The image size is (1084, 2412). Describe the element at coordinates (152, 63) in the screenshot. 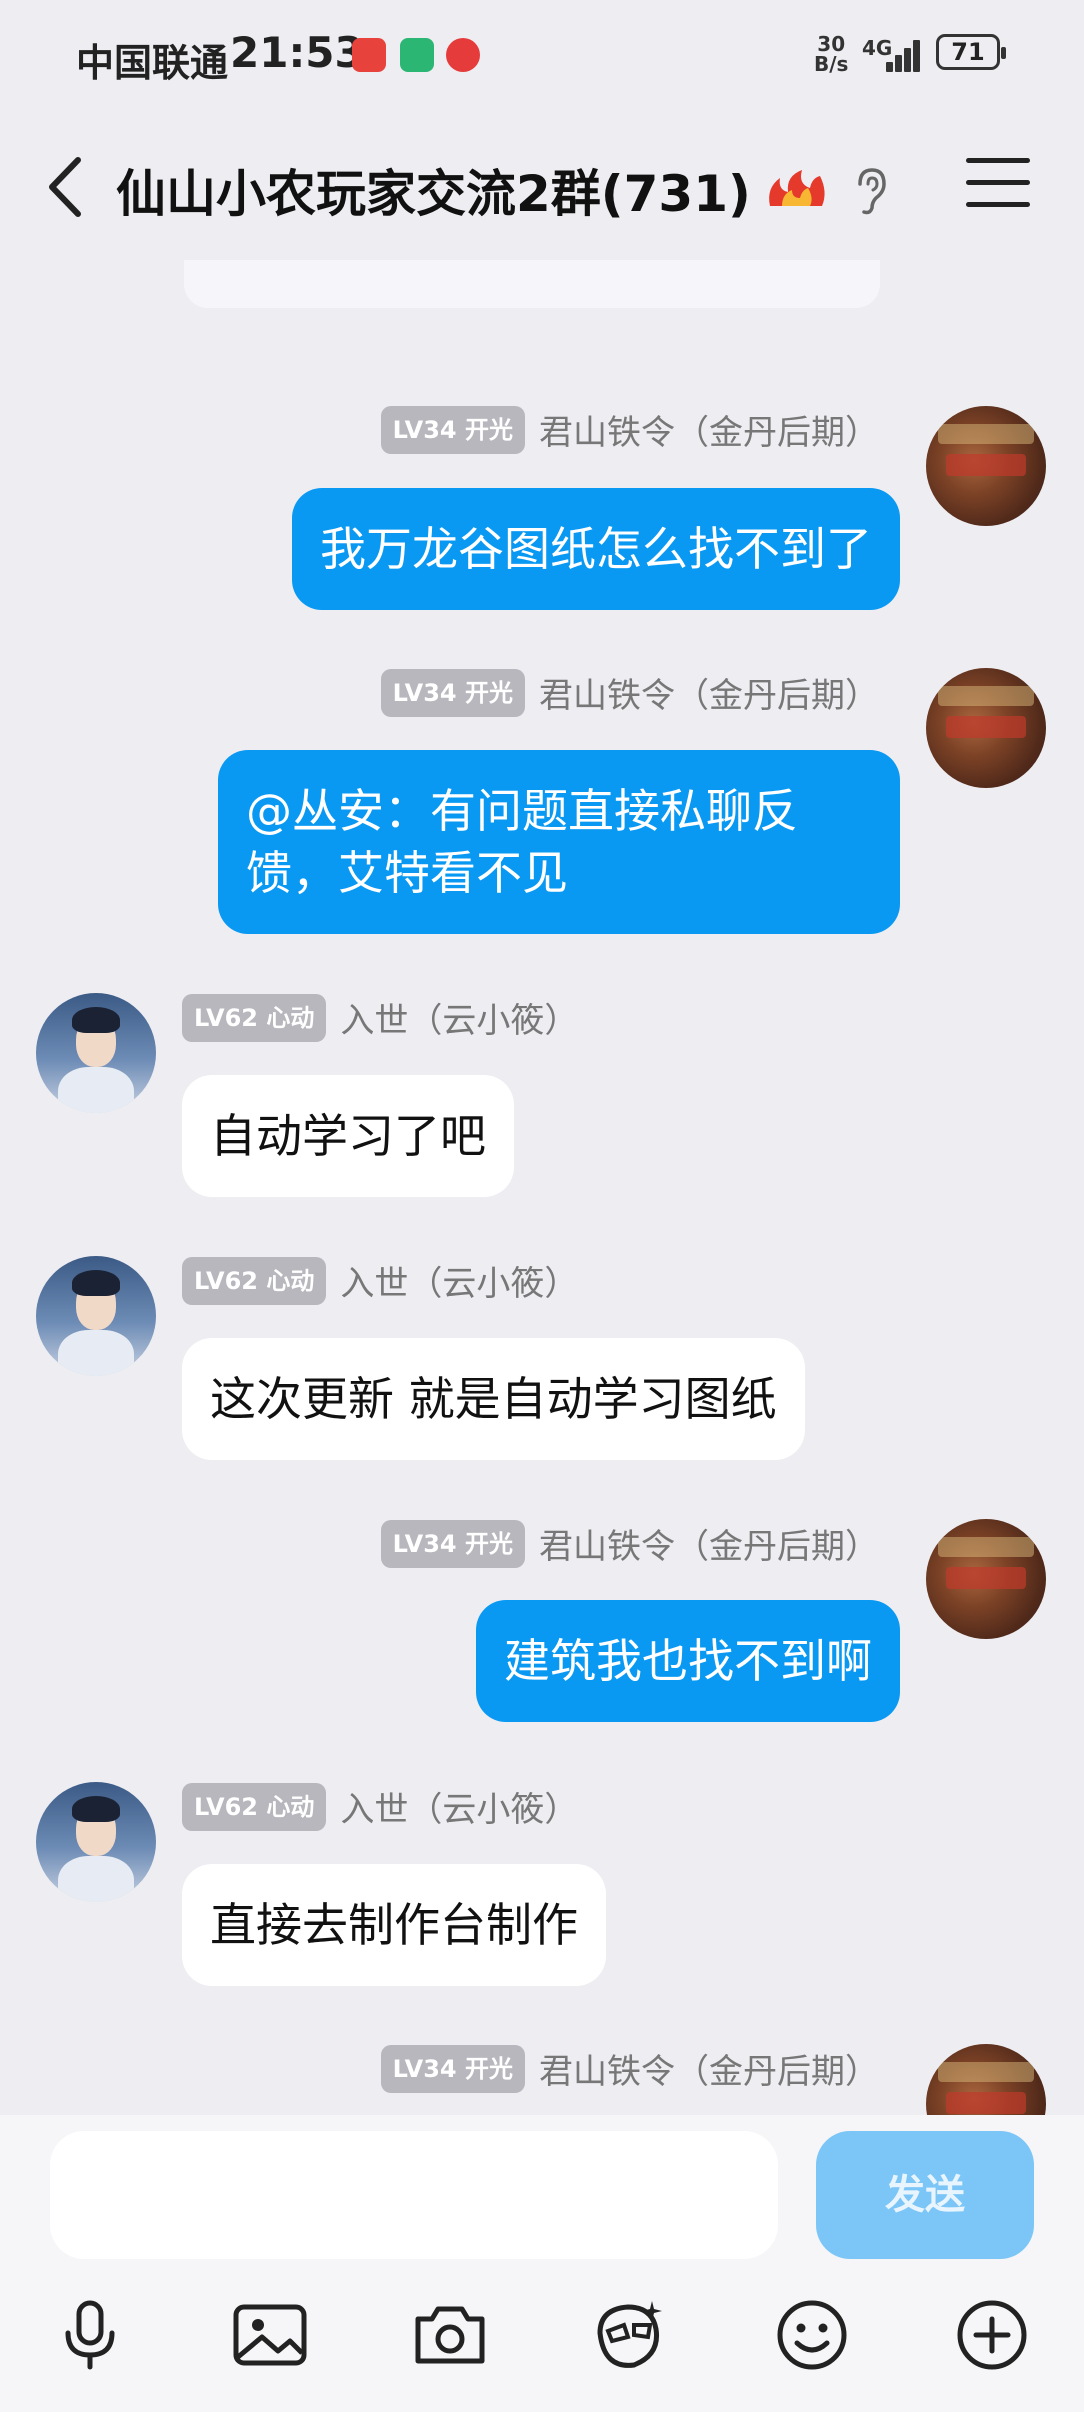

I see `carrier-label: 中国联通` at that location.